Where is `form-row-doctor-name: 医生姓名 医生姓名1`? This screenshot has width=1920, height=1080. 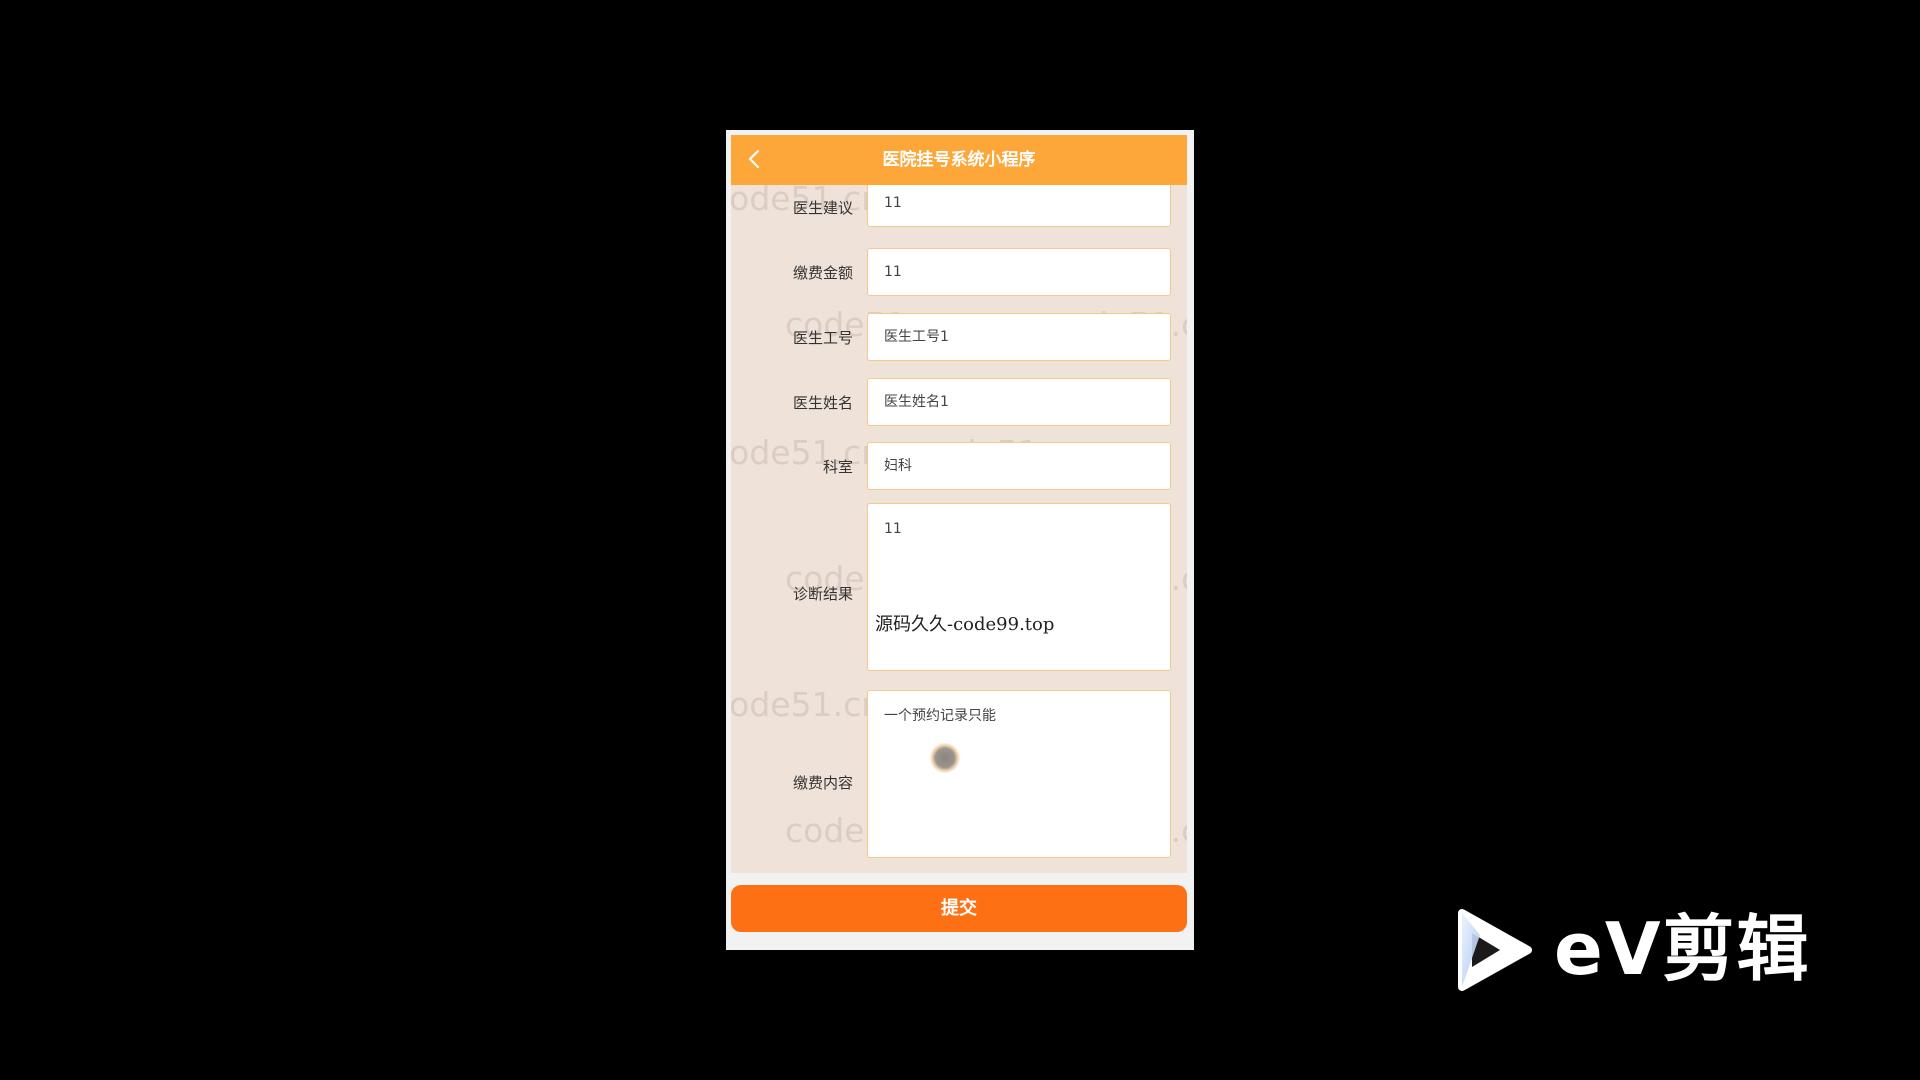
form-row-doctor-name: 医生姓名 医生姓名1 is located at coordinates (959, 402).